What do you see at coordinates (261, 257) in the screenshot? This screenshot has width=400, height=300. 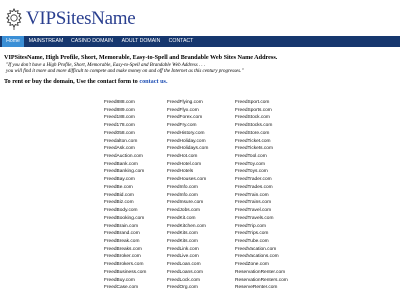 I see `domain-link: FreedVacations.com` at bounding box center [261, 257].